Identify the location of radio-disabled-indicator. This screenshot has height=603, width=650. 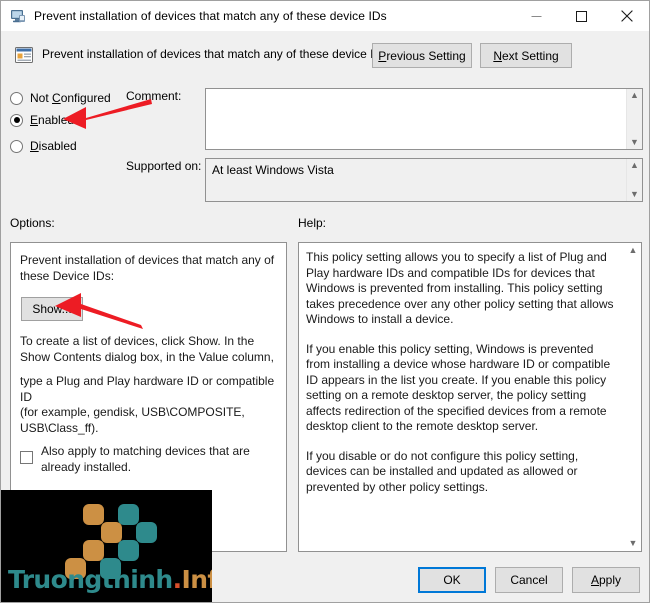
(16, 146).